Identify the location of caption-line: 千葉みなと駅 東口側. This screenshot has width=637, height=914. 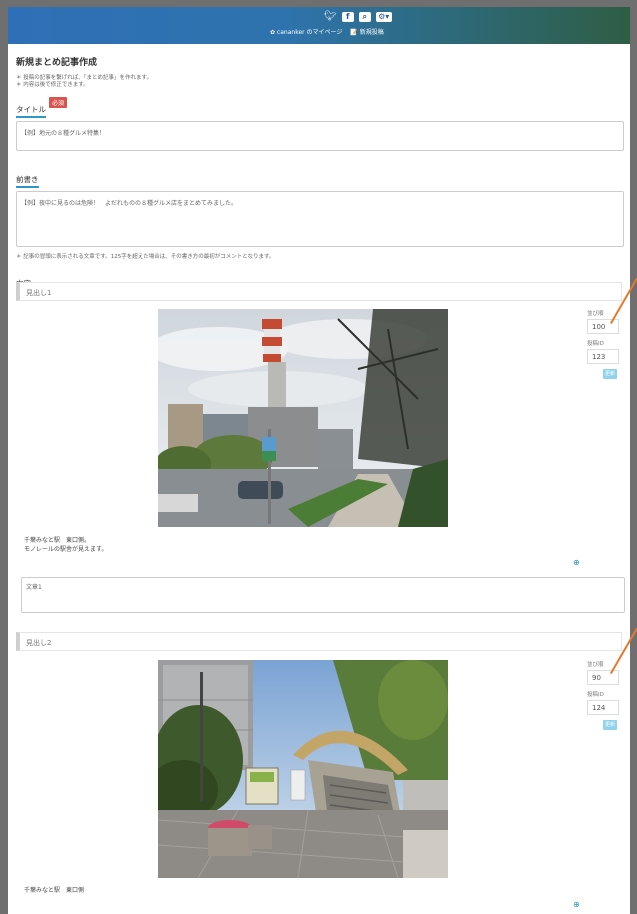
(54, 890).